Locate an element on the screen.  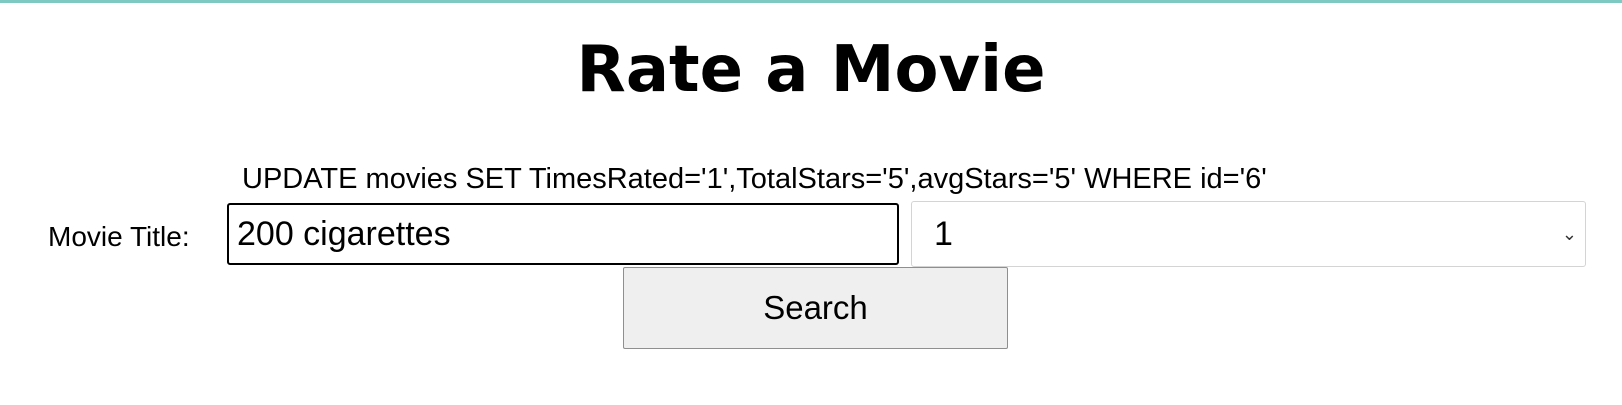
chevron-down-icon: ⌄ is located at coordinates (1569, 234).